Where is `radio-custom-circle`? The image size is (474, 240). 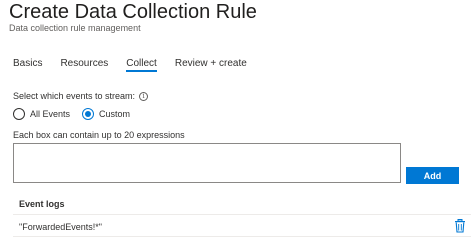
radio-custom-circle is located at coordinates (88, 114).